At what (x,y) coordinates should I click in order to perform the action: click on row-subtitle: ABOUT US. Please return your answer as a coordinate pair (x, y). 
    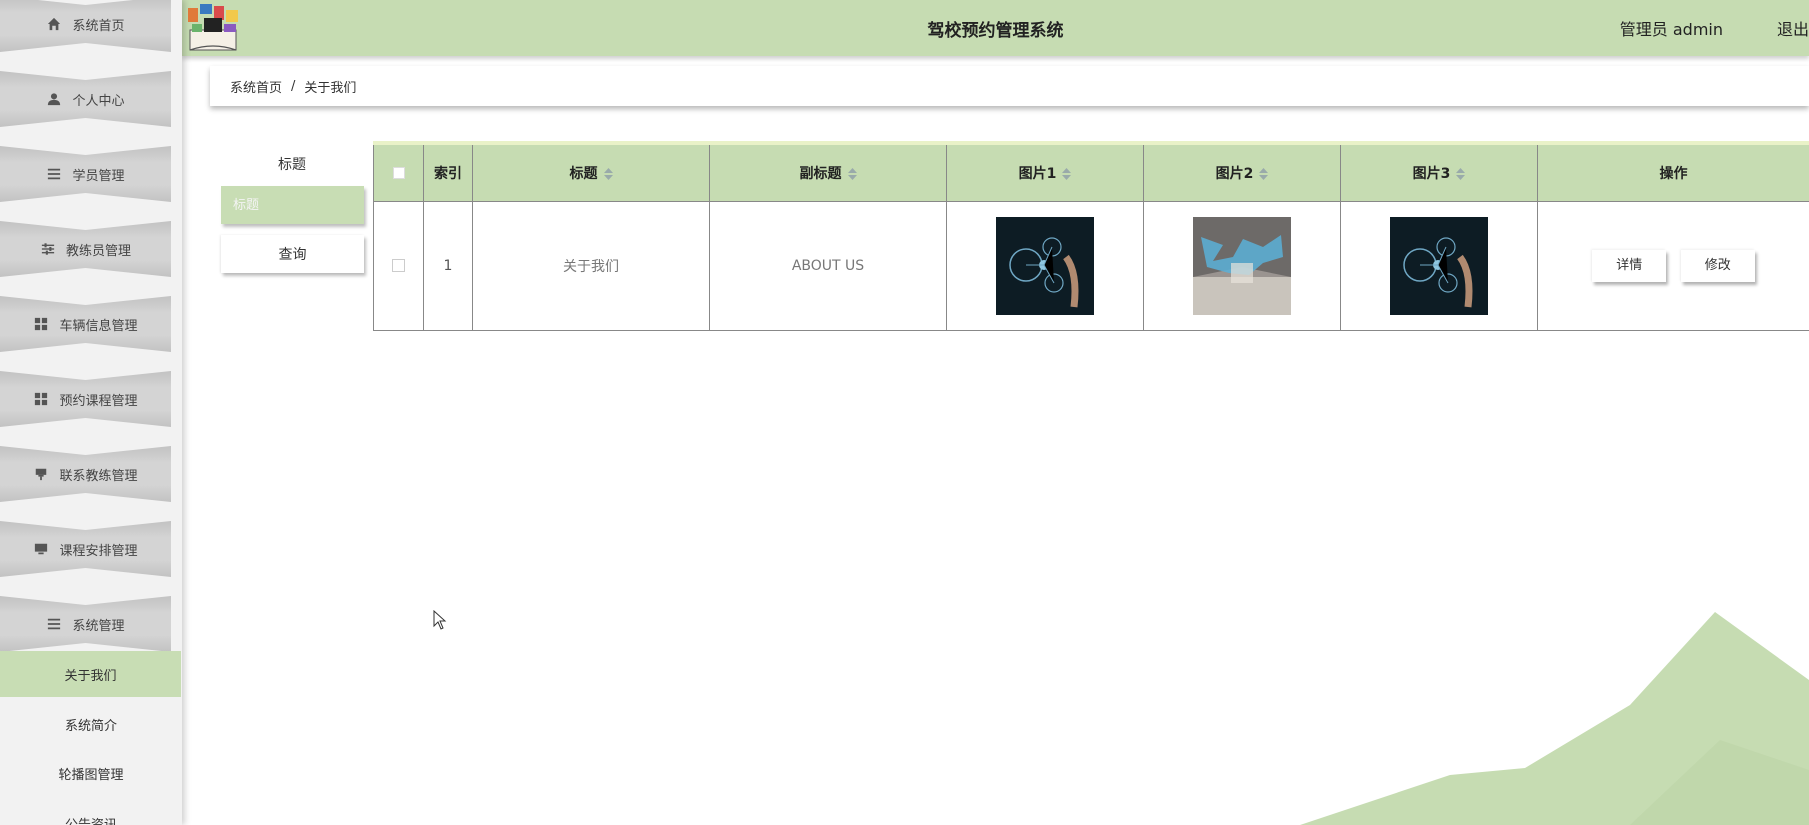
    Looking at the image, I should click on (828, 265).